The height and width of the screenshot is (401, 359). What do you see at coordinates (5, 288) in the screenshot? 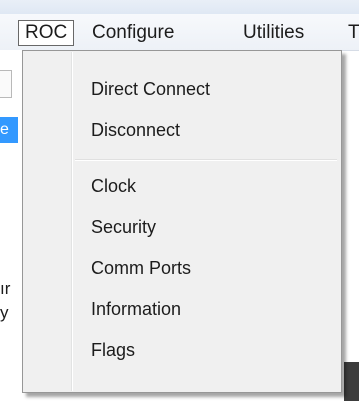
I see `background-text-fragment: ır` at bounding box center [5, 288].